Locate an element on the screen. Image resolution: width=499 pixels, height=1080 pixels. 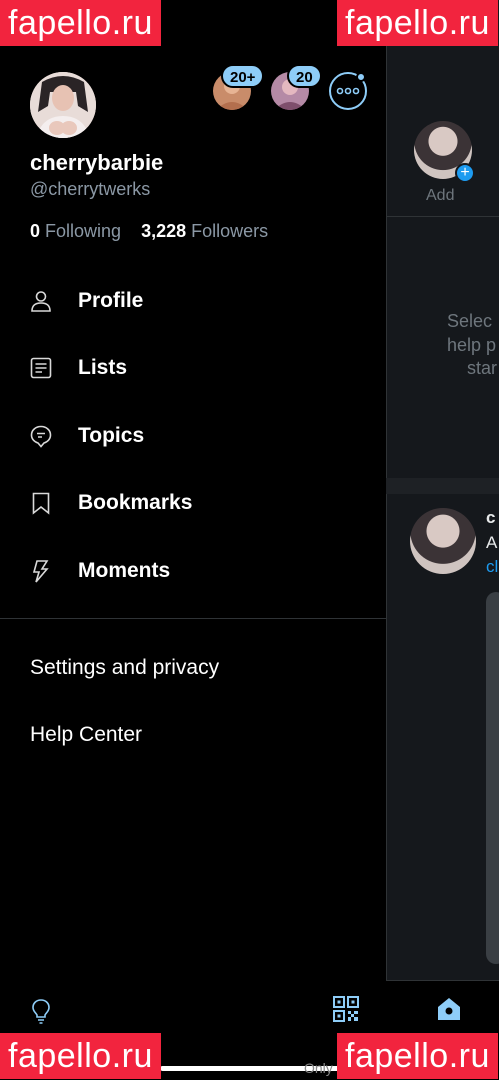
menu-divider is located at coordinates (193, 618).